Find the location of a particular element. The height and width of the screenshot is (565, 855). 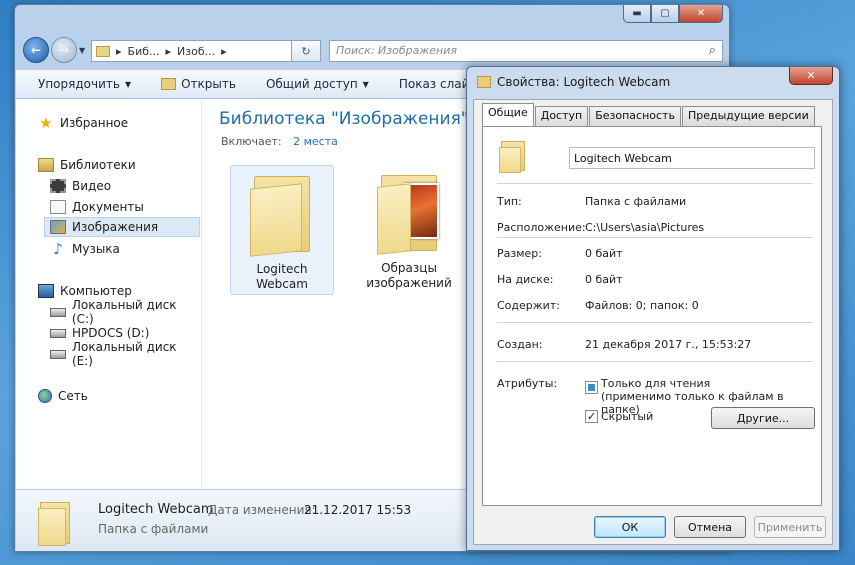

sidebar-item-favorites: ★ Избранное is located at coordinates (83, 123).